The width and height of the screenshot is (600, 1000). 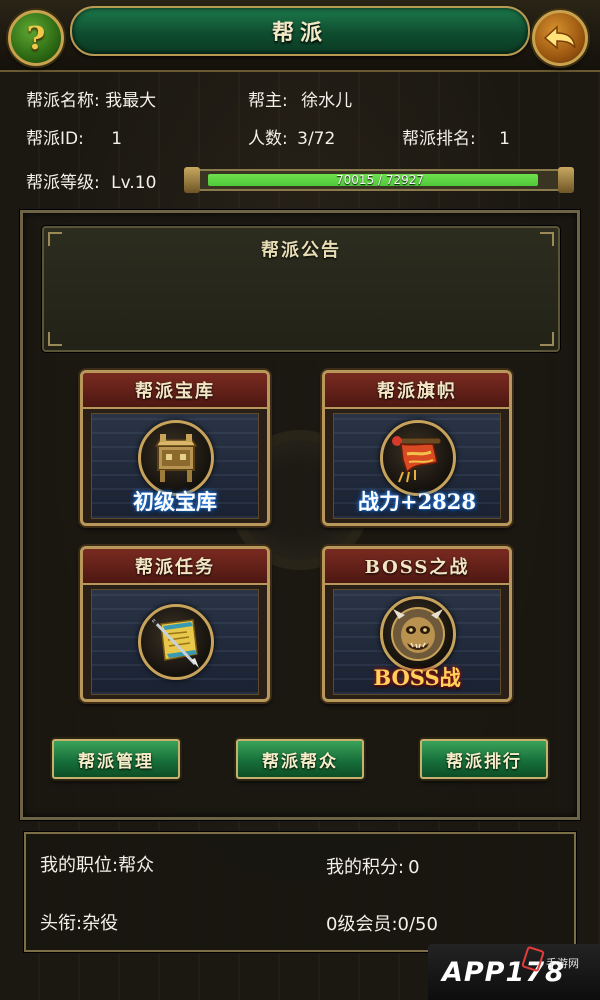 What do you see at coordinates (514, 972) in the screenshot?
I see `site-watermark: APP178` at bounding box center [514, 972].